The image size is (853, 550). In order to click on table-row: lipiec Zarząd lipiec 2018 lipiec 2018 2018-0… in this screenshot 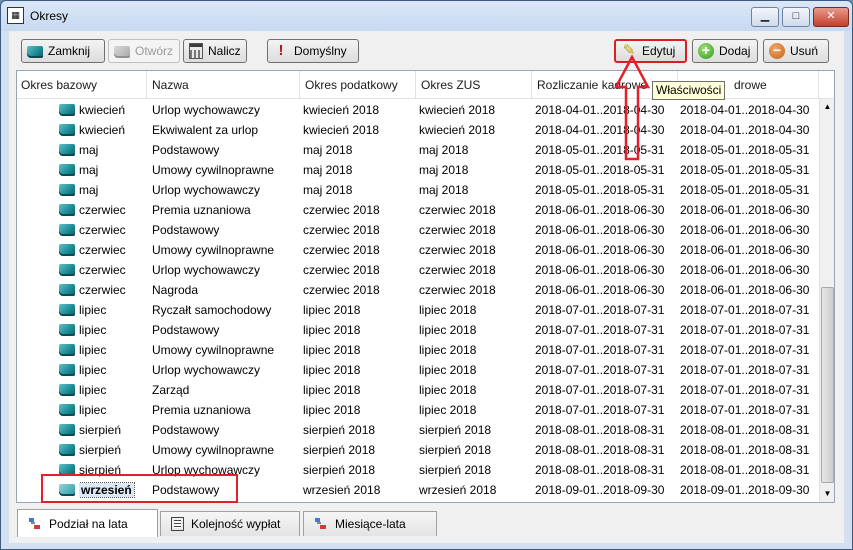, I will do `click(417, 390)`.